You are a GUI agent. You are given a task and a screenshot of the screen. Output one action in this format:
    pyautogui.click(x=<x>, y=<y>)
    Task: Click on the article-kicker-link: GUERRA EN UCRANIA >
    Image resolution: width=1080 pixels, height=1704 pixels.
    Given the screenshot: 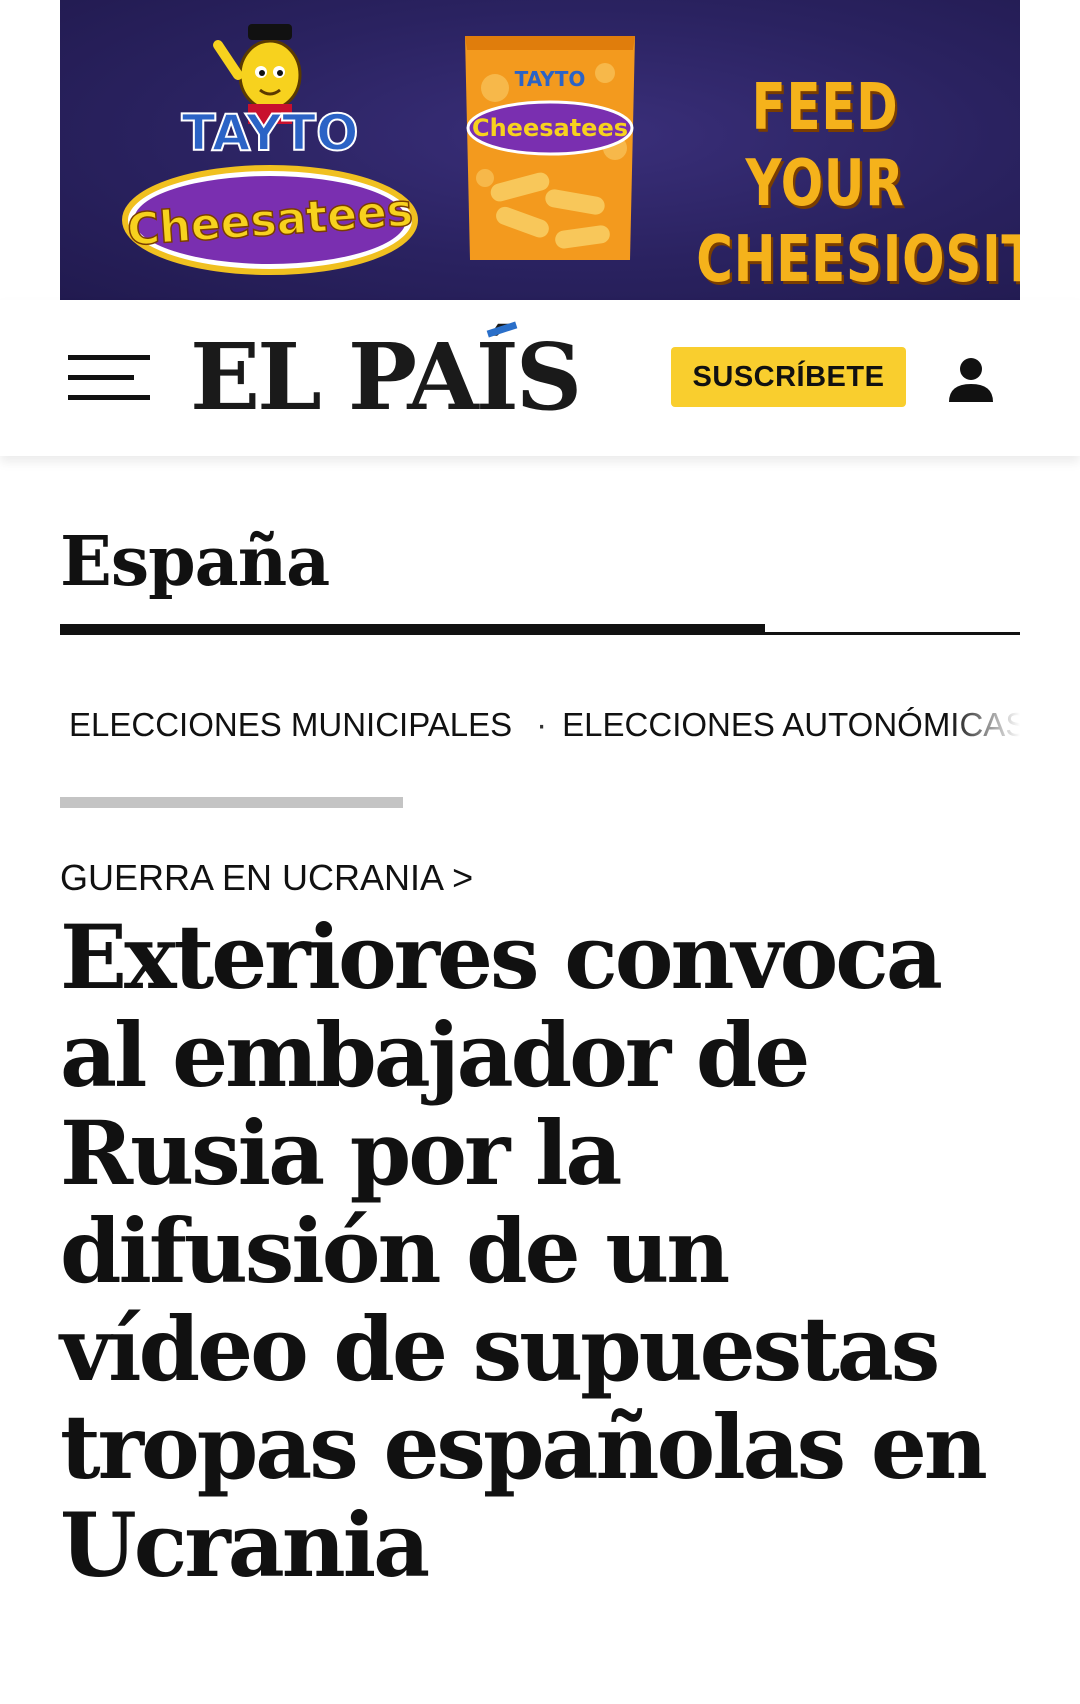 What is the action you would take?
    pyautogui.click(x=266, y=878)
    